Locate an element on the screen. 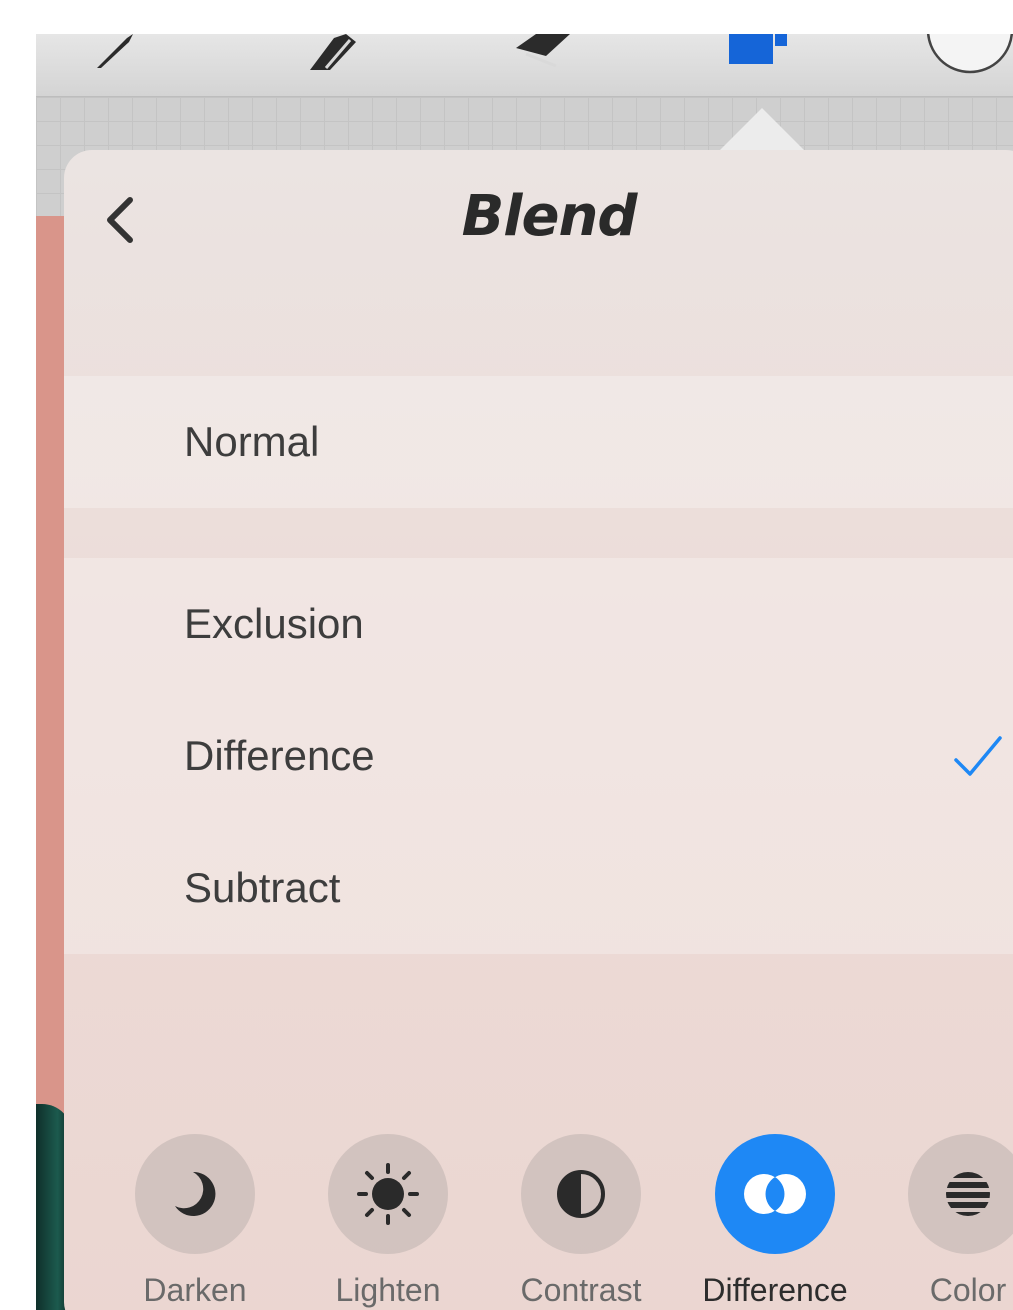 The height and width of the screenshot is (1310, 1013). overlap-circles-icon is located at coordinates (775, 1194).